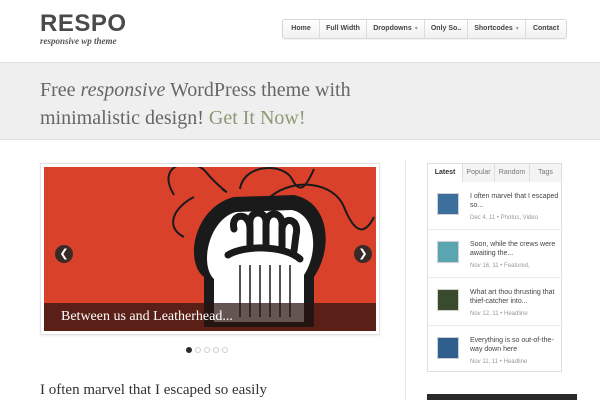 The image size is (600, 400). I want to click on sidebar-tabs: Latest Popular Random Tags, so click(494, 173).